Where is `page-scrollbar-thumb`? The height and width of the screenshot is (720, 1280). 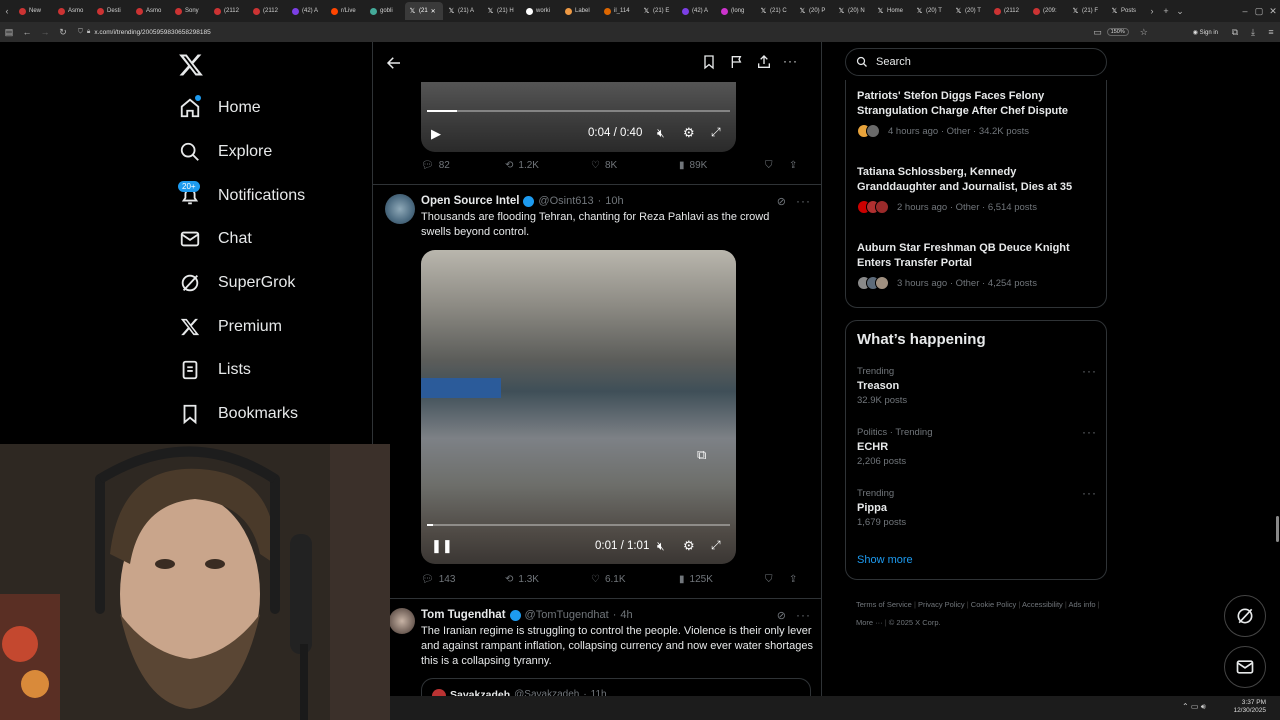 page-scrollbar-thumb is located at coordinates (1277, 529).